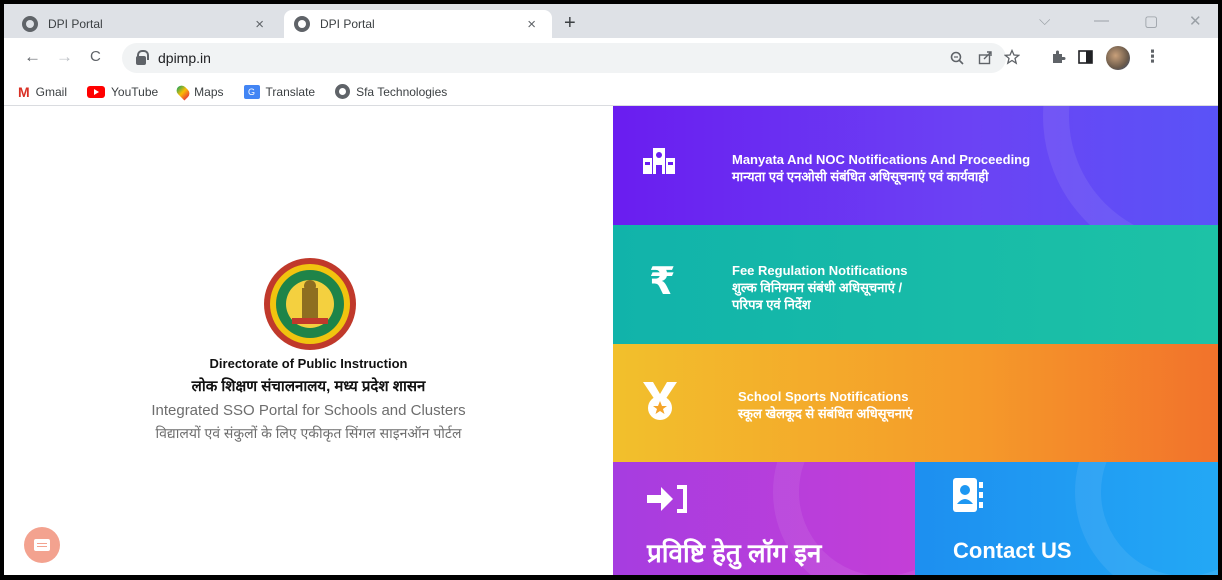  What do you see at coordinates (820, 270) in the screenshot?
I see `fee-title: Fee Regulation Notifications` at bounding box center [820, 270].